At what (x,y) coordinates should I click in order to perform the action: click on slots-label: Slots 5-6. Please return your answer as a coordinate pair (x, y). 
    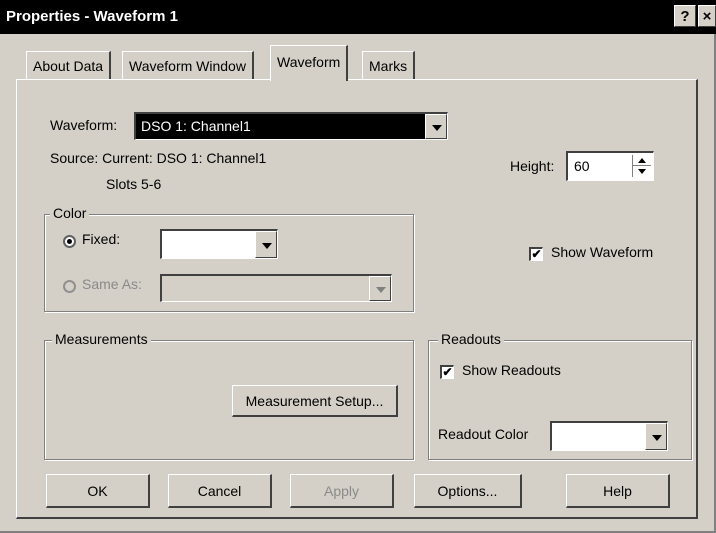
    Looking at the image, I should click on (134, 184).